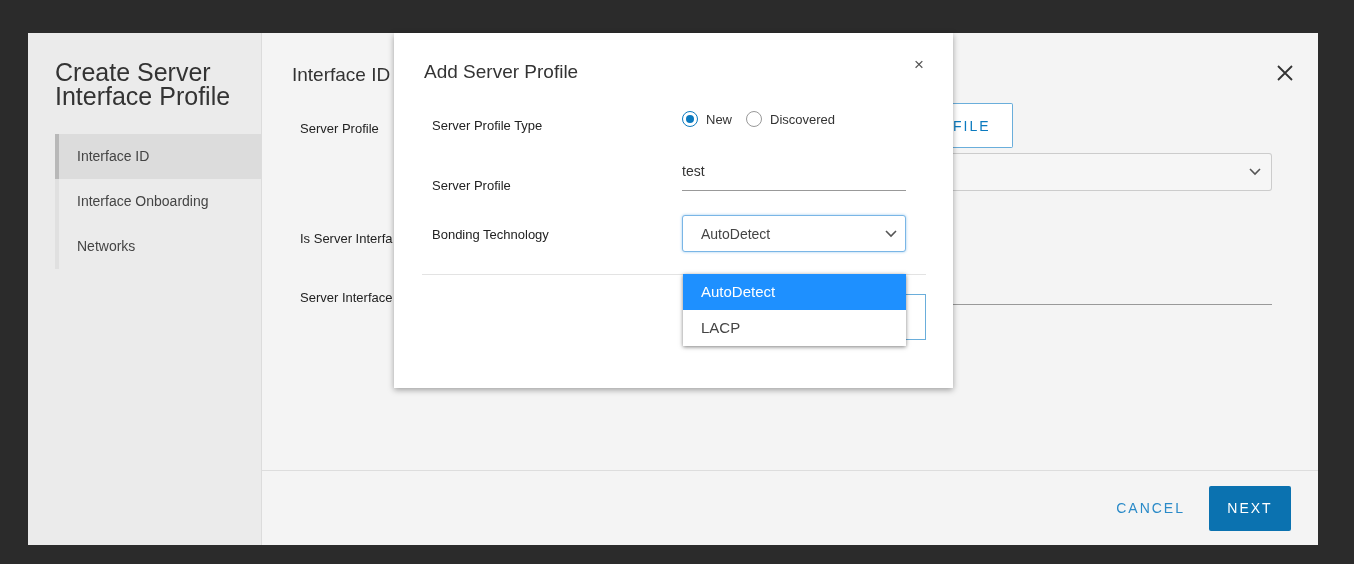  What do you see at coordinates (794, 233) in the screenshot?
I see `bonding-technology-select: AutoDetect` at bounding box center [794, 233].